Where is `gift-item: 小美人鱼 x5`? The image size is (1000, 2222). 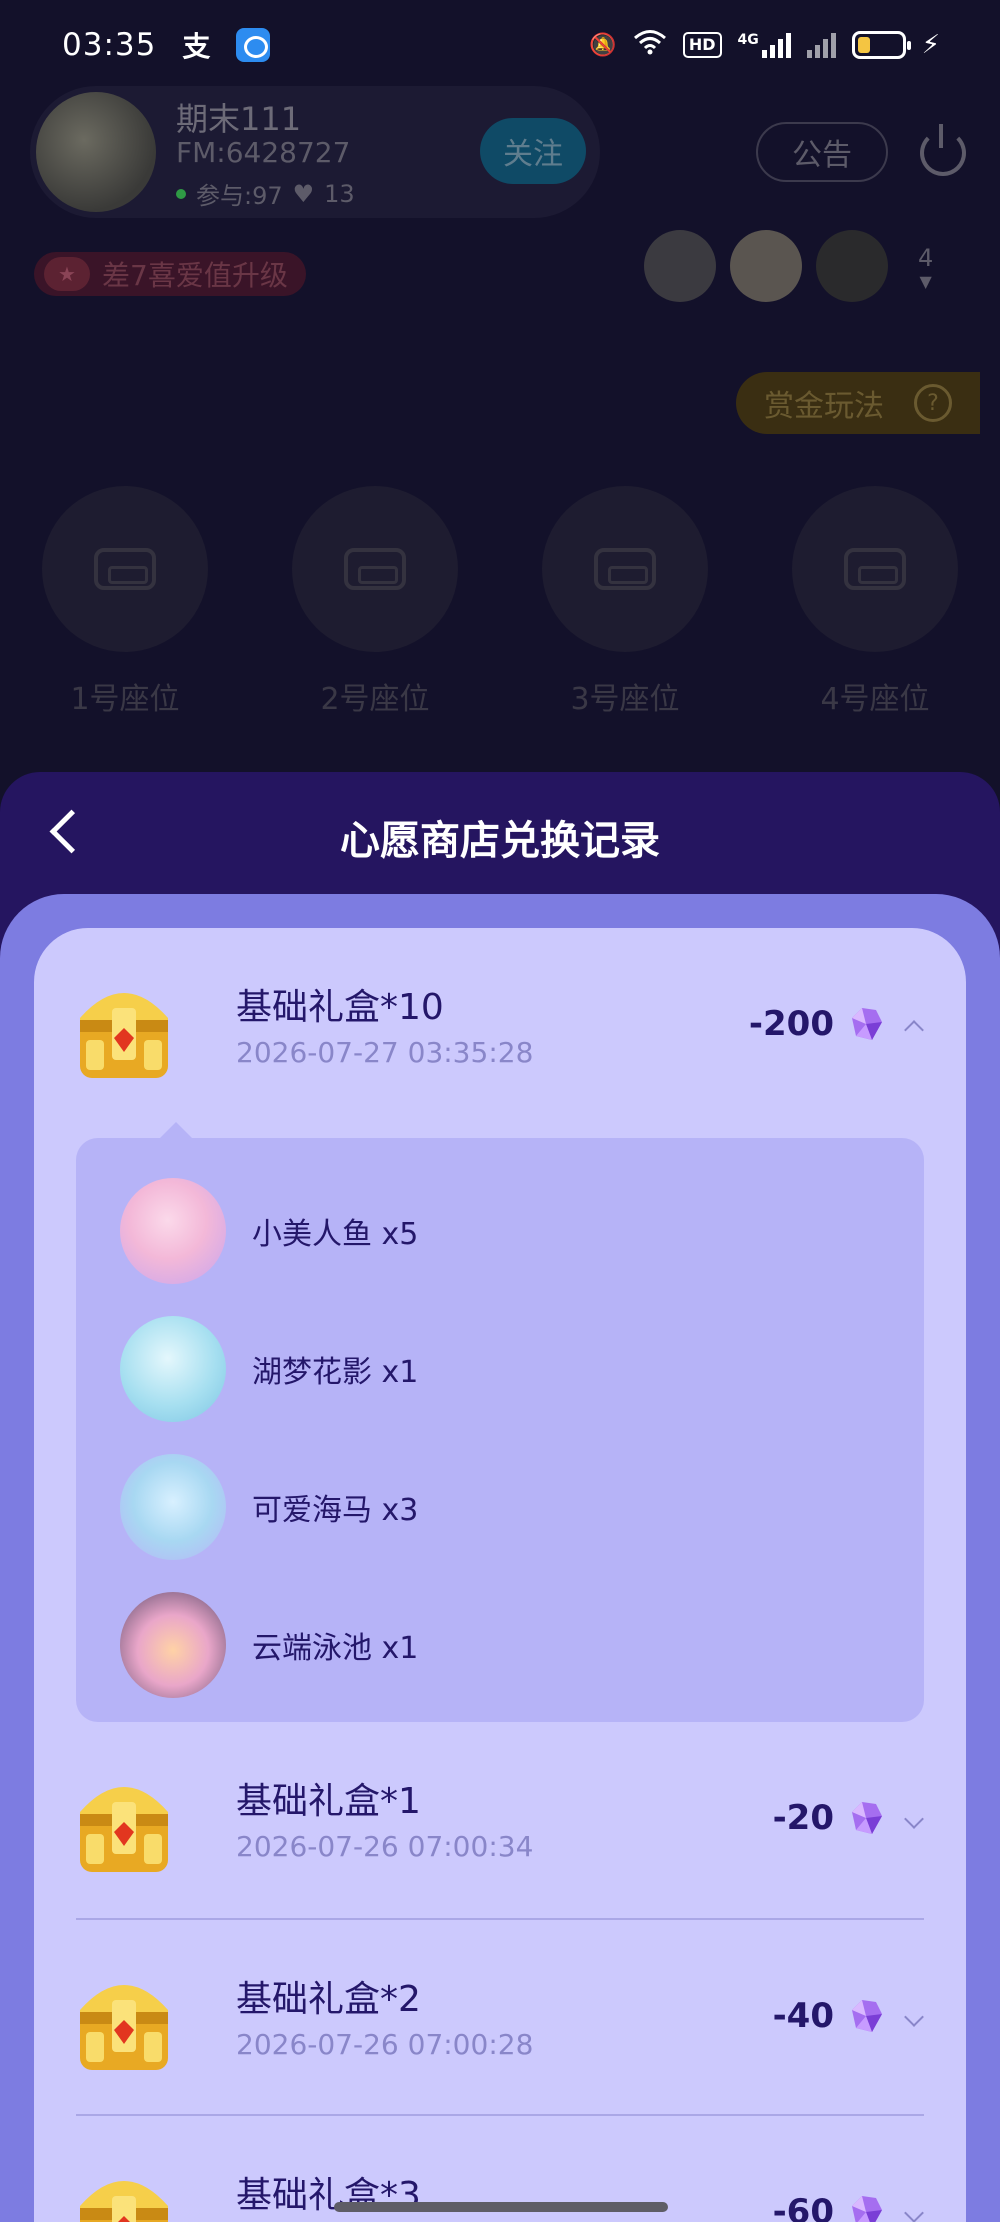
gift-item: 小美人鱼 x5 is located at coordinates (522, 1231).